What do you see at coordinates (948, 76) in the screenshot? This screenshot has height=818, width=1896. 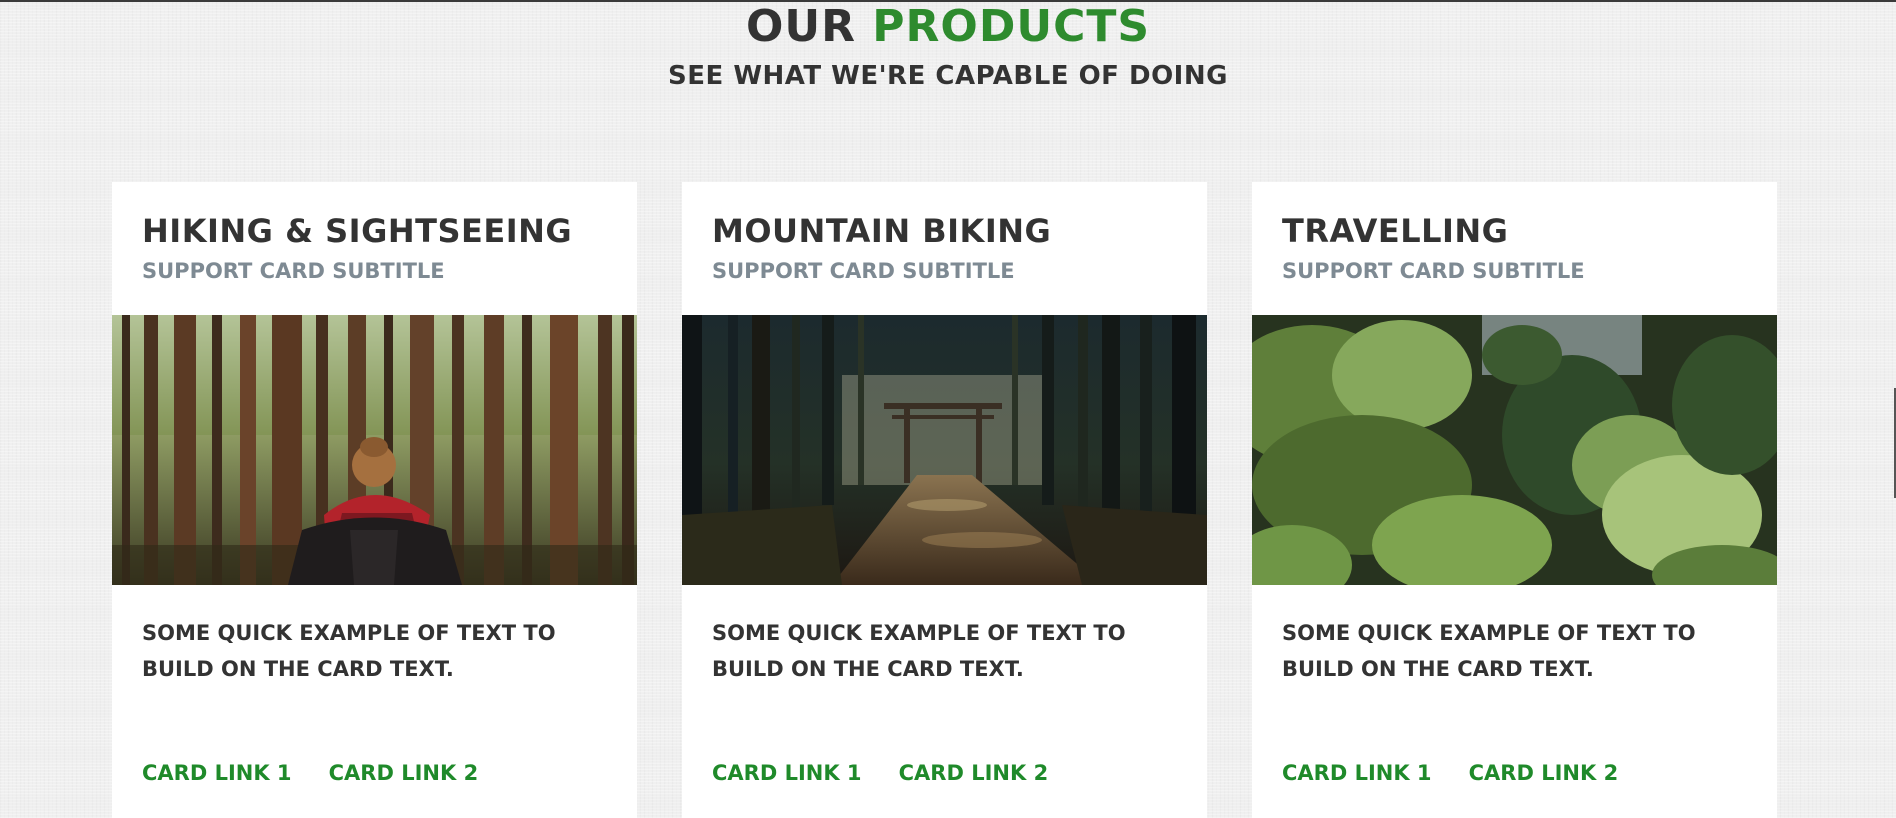 I see `section-subtitle: SEE WHAT WE'RE CAPABLE OF DOING` at bounding box center [948, 76].